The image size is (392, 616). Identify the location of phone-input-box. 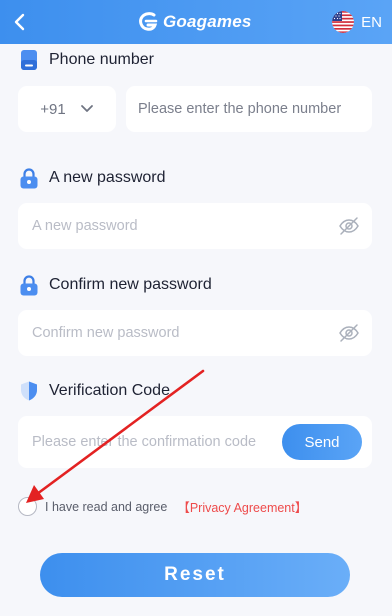
(249, 109).